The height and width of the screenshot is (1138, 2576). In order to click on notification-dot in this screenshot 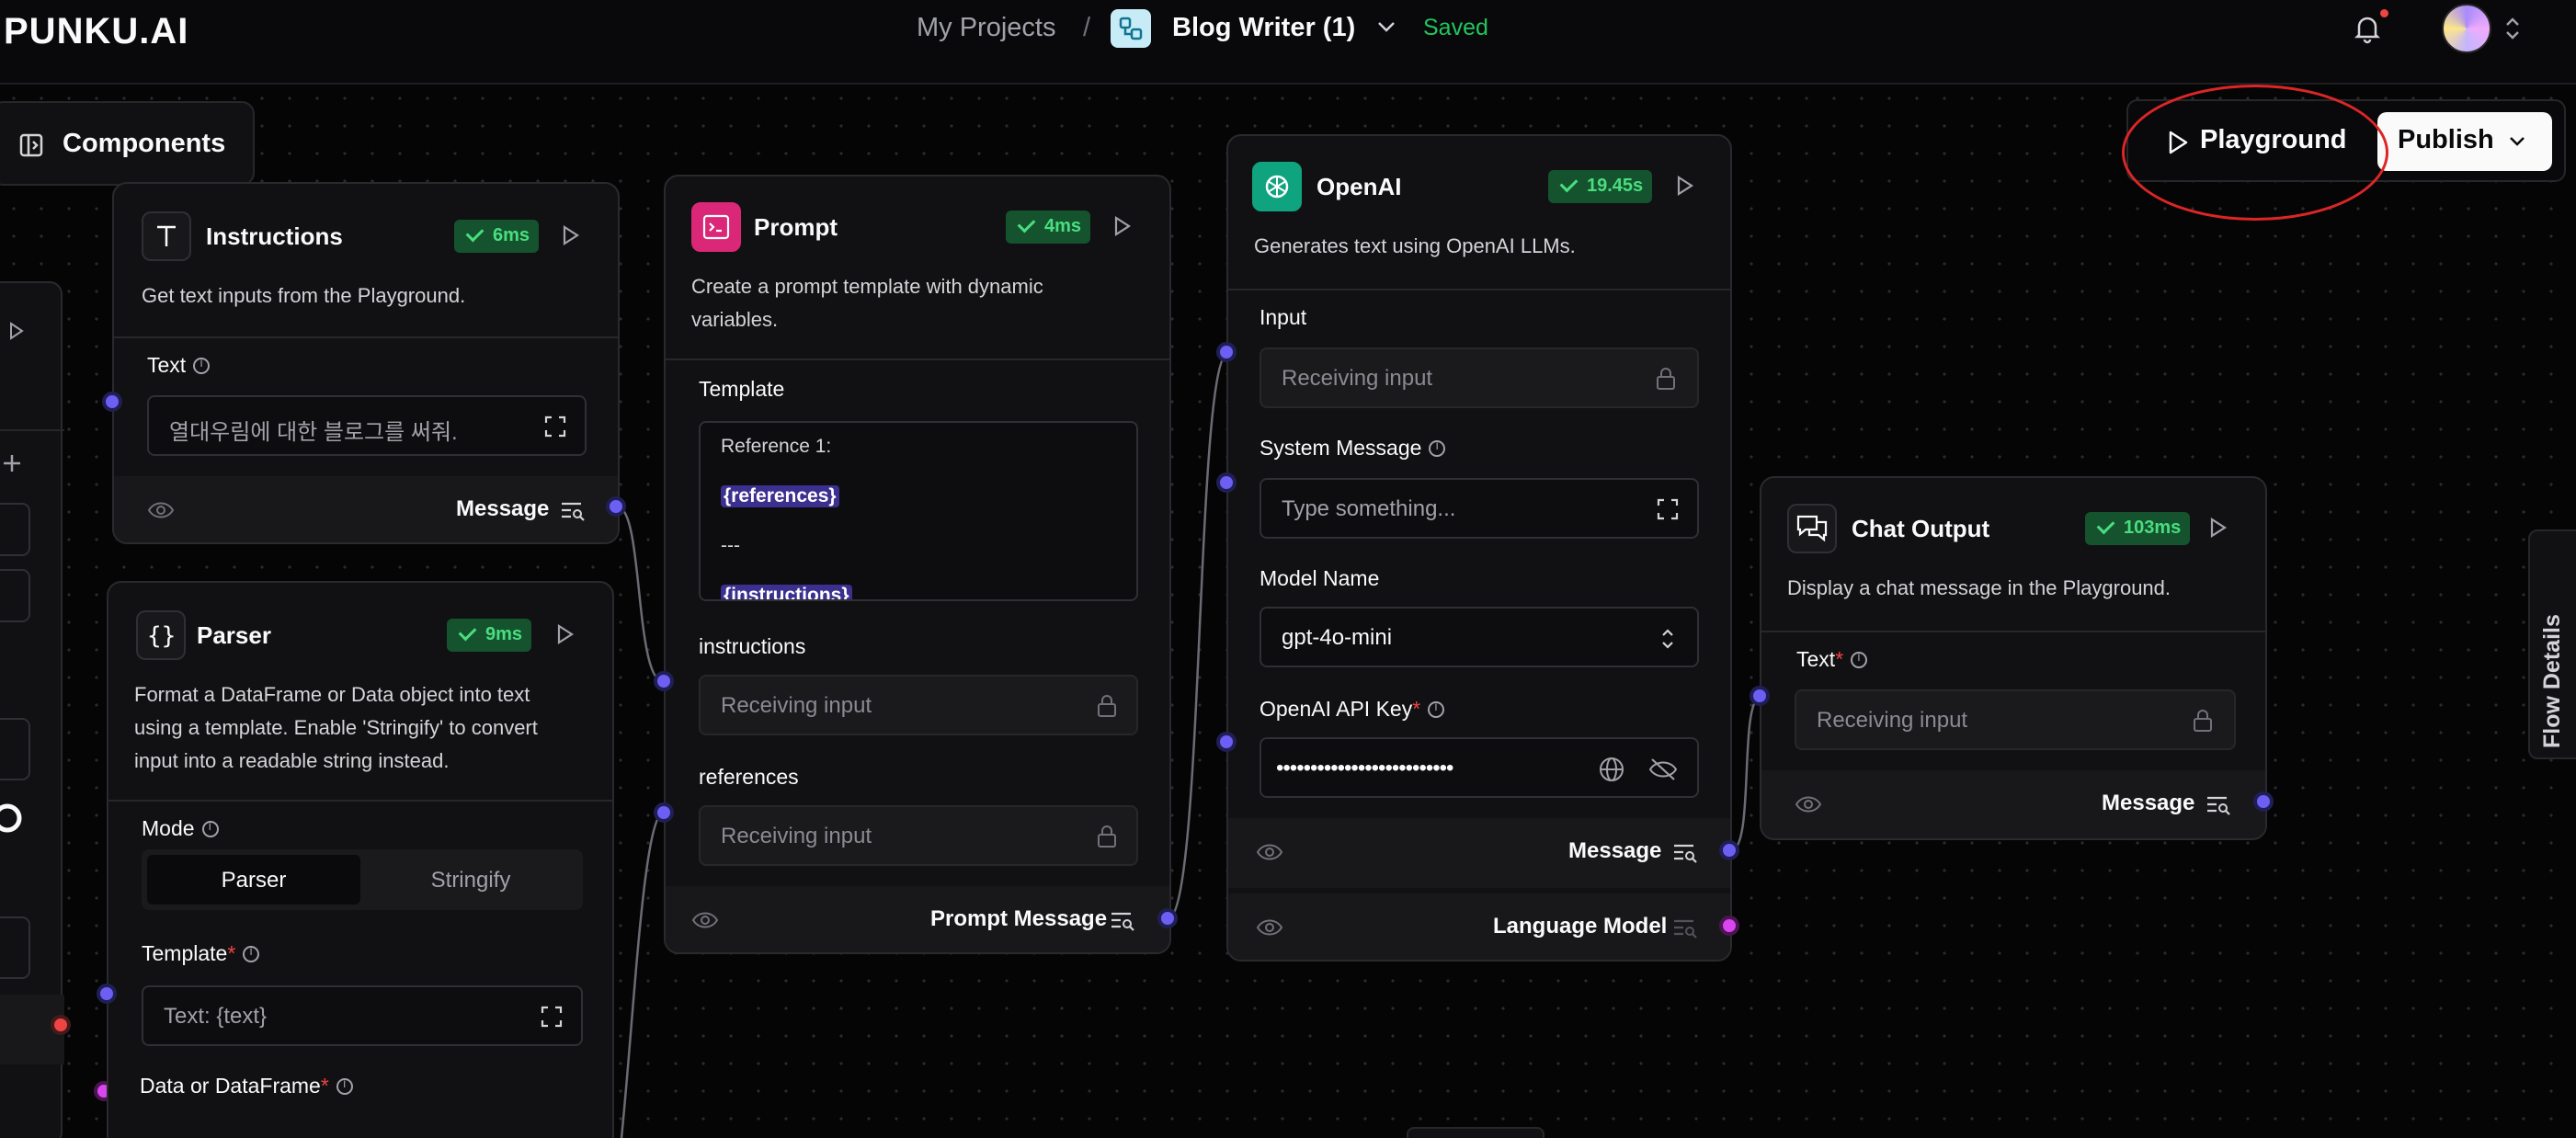, I will do `click(2384, 13)`.